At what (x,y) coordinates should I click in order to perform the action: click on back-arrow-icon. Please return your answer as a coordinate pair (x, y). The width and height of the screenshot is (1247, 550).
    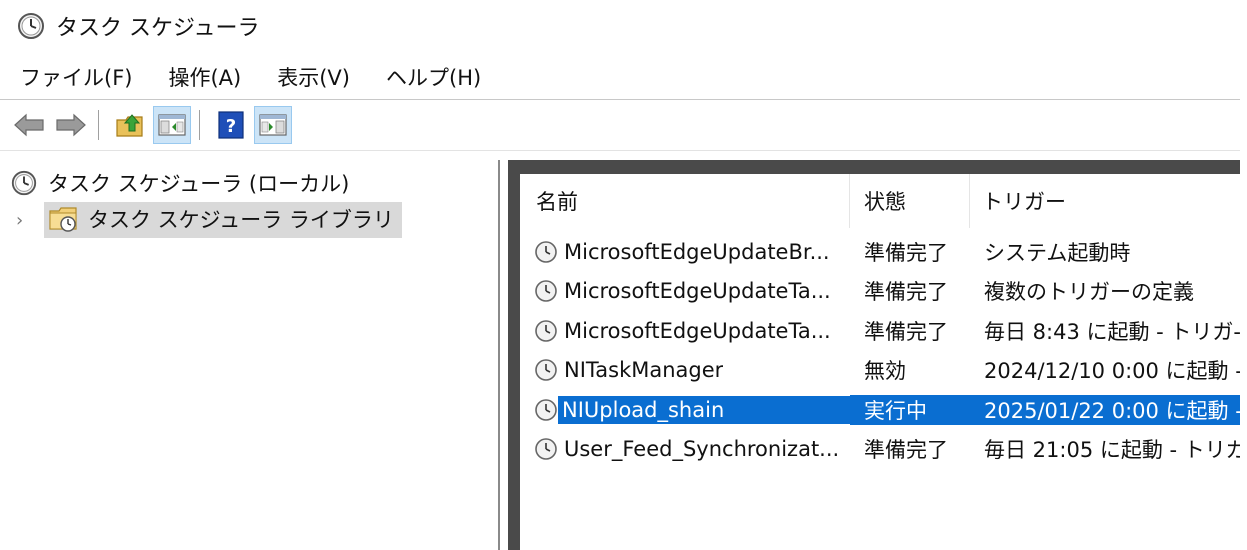
    Looking at the image, I should click on (29, 125).